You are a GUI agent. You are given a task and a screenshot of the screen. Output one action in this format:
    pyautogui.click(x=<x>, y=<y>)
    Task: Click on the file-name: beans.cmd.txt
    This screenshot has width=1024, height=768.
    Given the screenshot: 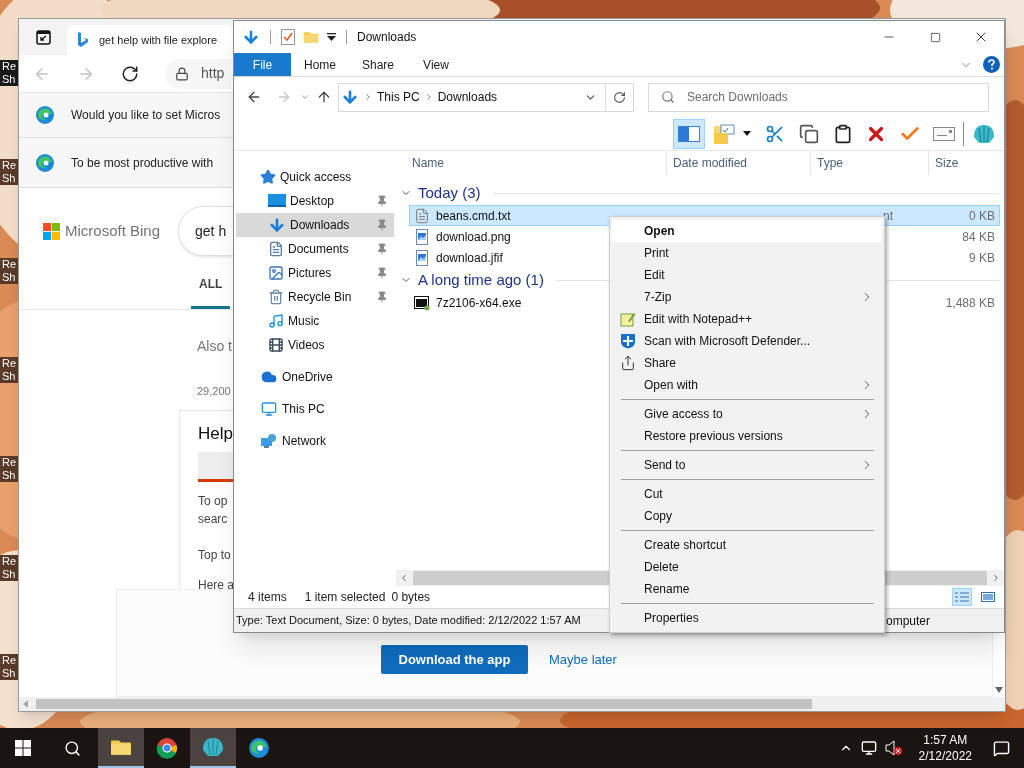 What is the action you would take?
    pyautogui.click(x=473, y=216)
    